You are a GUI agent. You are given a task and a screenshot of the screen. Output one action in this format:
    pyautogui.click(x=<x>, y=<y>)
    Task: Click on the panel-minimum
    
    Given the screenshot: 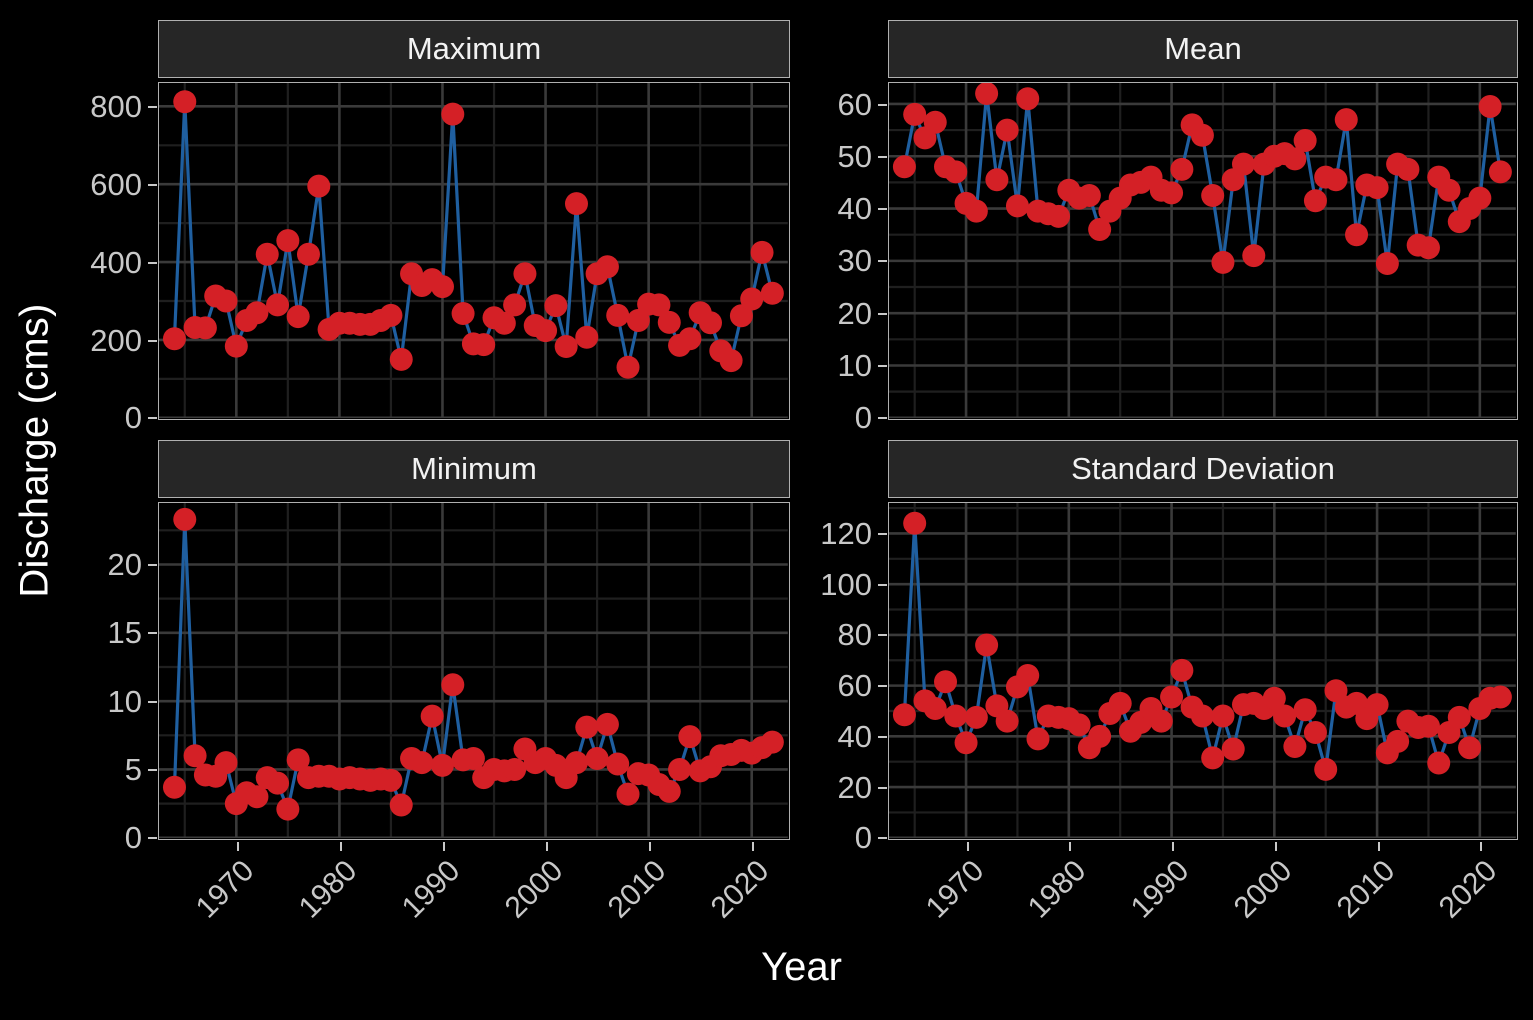 What is the action you would take?
    pyautogui.click(x=474, y=671)
    